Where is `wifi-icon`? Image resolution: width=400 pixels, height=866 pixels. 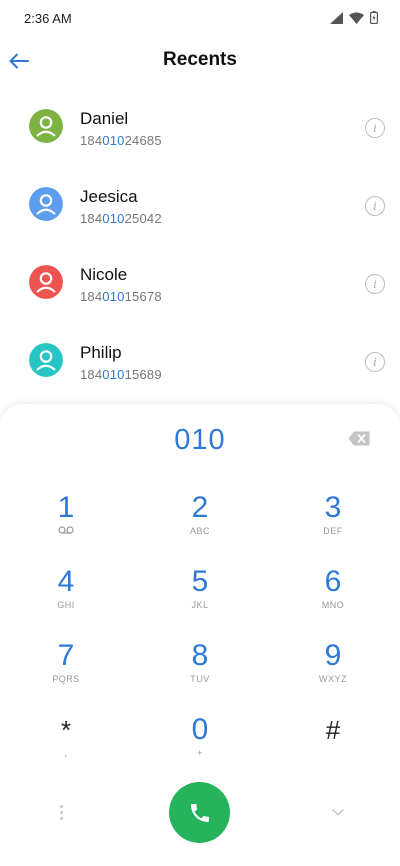
wifi-icon is located at coordinates (356, 20).